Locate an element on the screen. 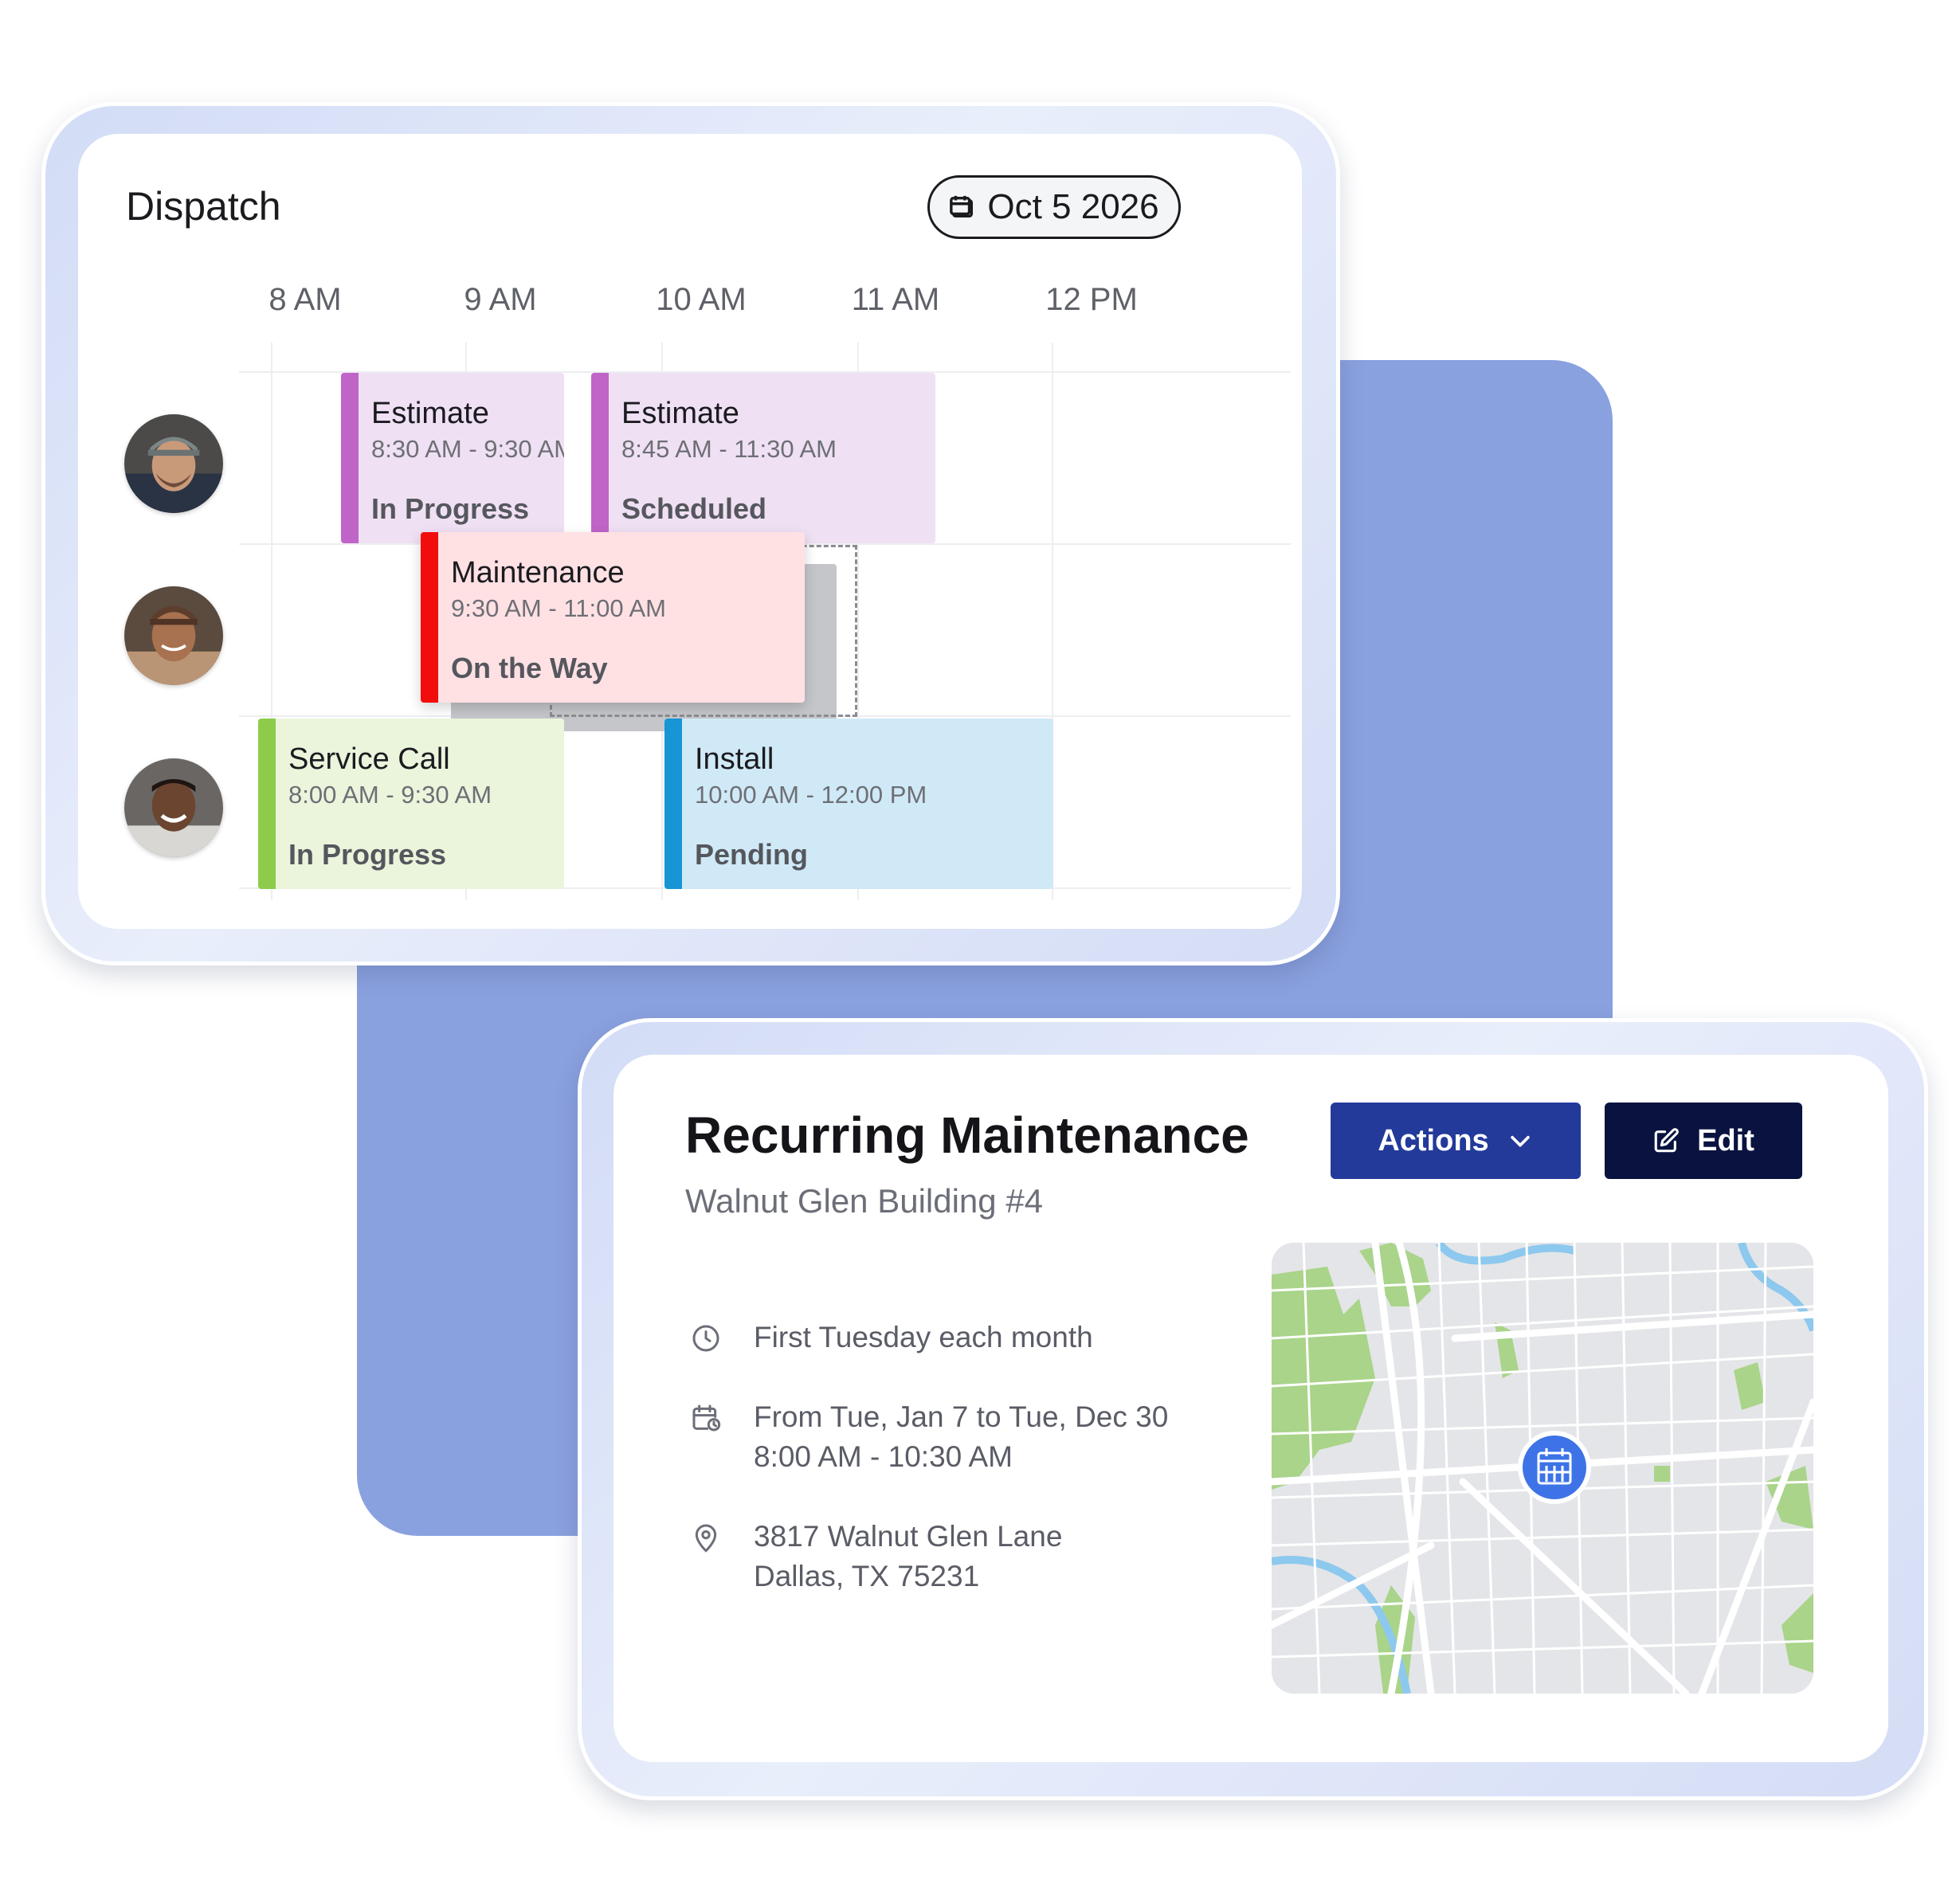  event-estimate-1: Estimate 8:30 AM - 9:30 AM In Progress is located at coordinates (452, 458).